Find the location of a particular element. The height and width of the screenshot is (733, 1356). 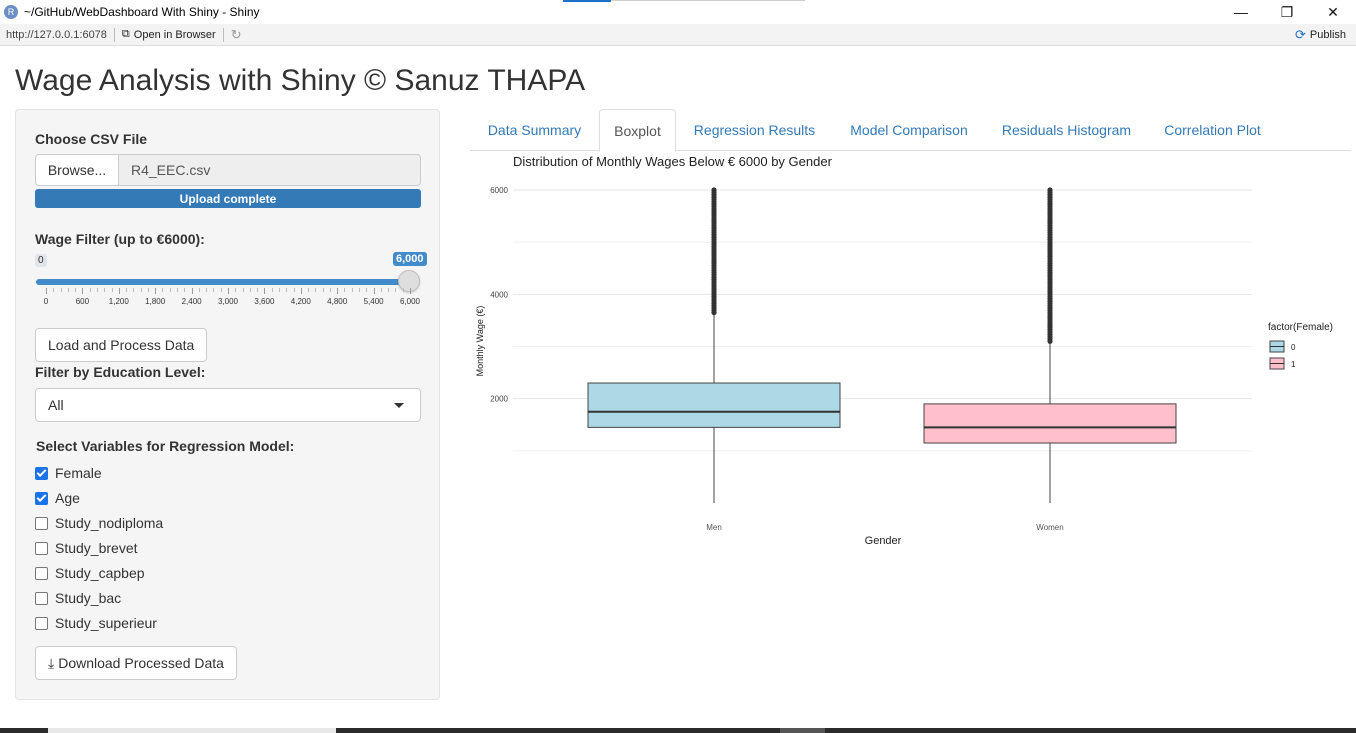

checkbox-label: Study_bac is located at coordinates (88, 598).